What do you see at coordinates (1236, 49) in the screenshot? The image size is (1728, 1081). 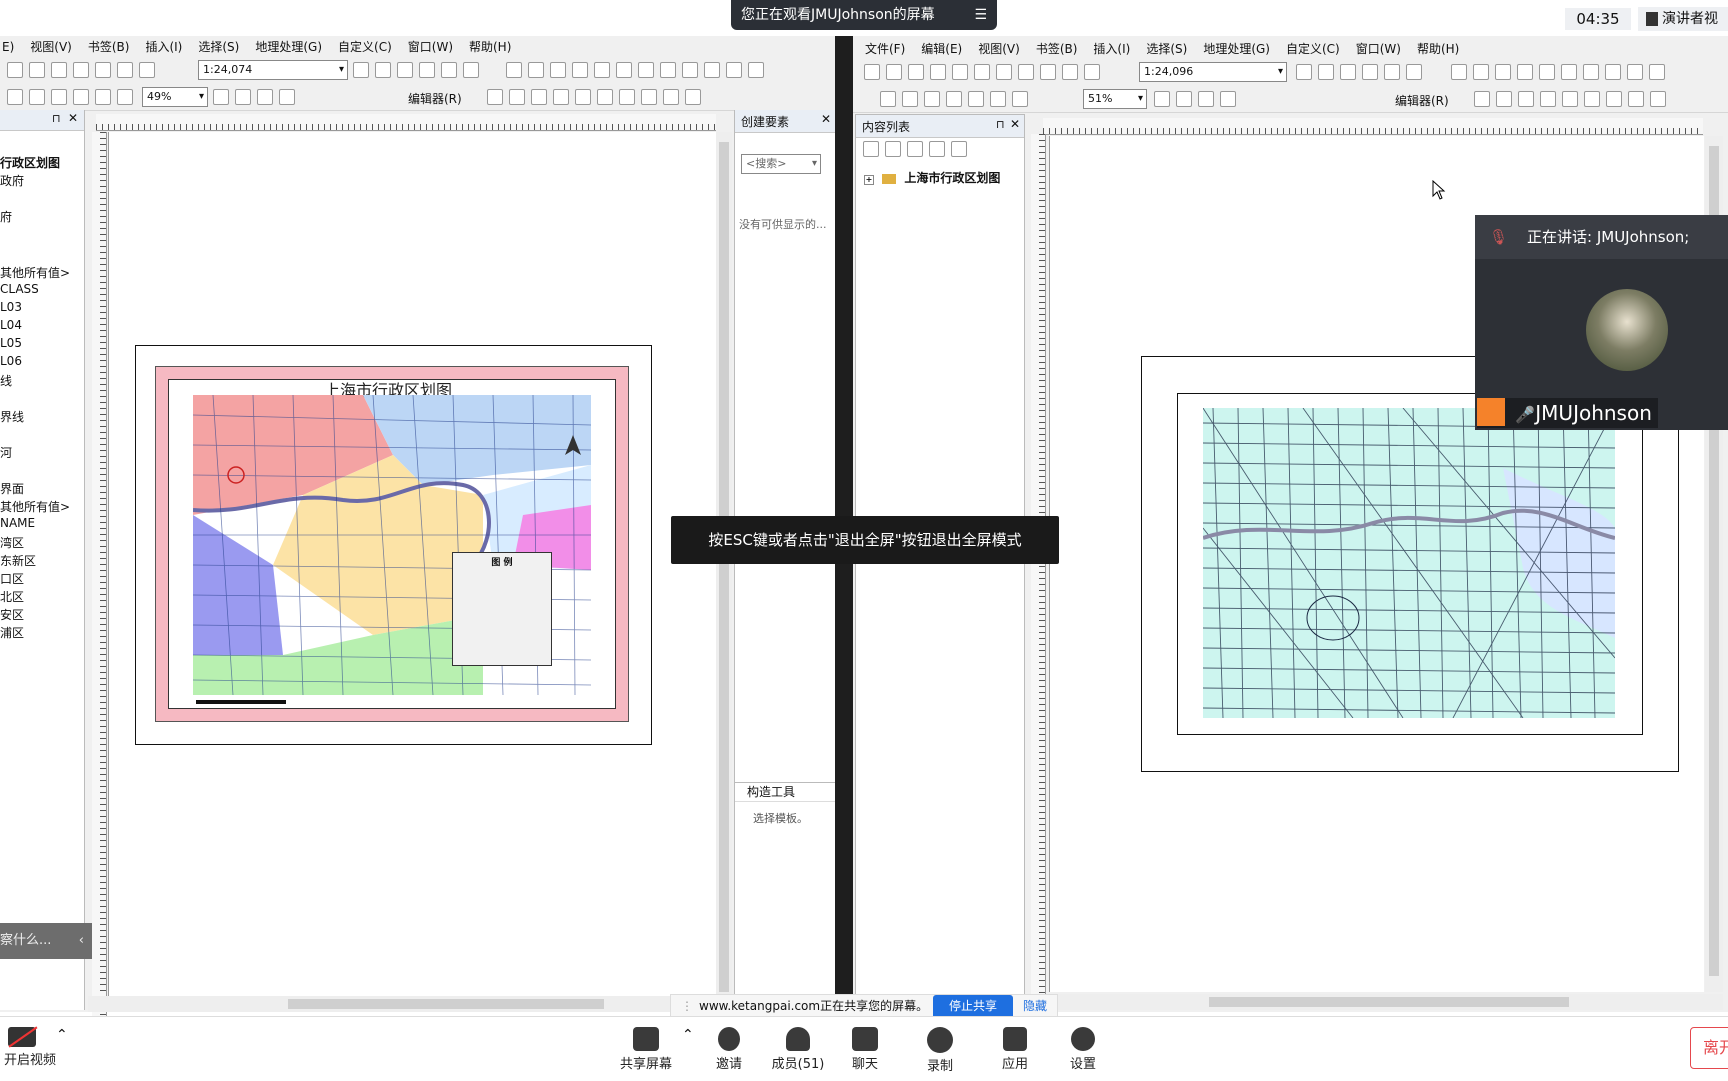 I see `right-menu-6: 地理处理(G)` at bounding box center [1236, 49].